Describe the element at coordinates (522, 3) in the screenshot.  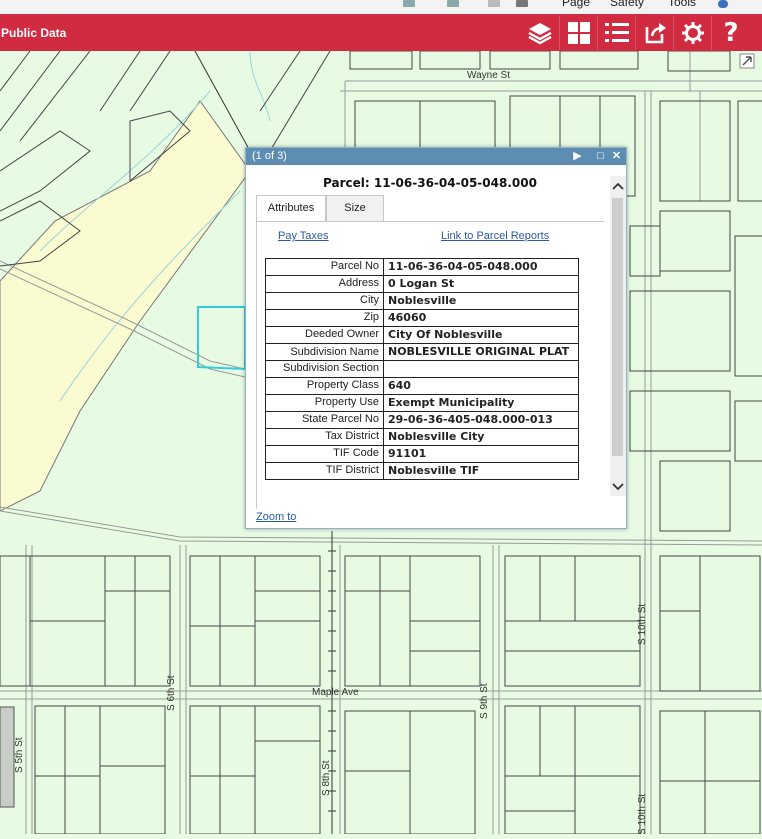
I see `print-icon` at that location.